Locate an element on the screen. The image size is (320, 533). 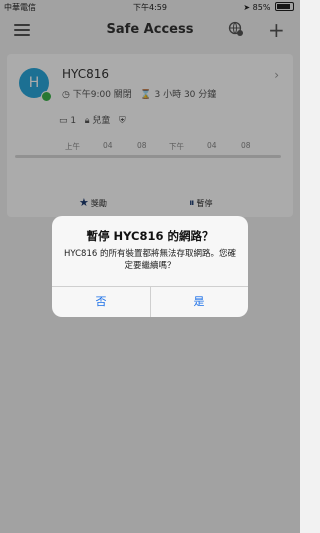
confirm-button: 是 is located at coordinates (199, 302).